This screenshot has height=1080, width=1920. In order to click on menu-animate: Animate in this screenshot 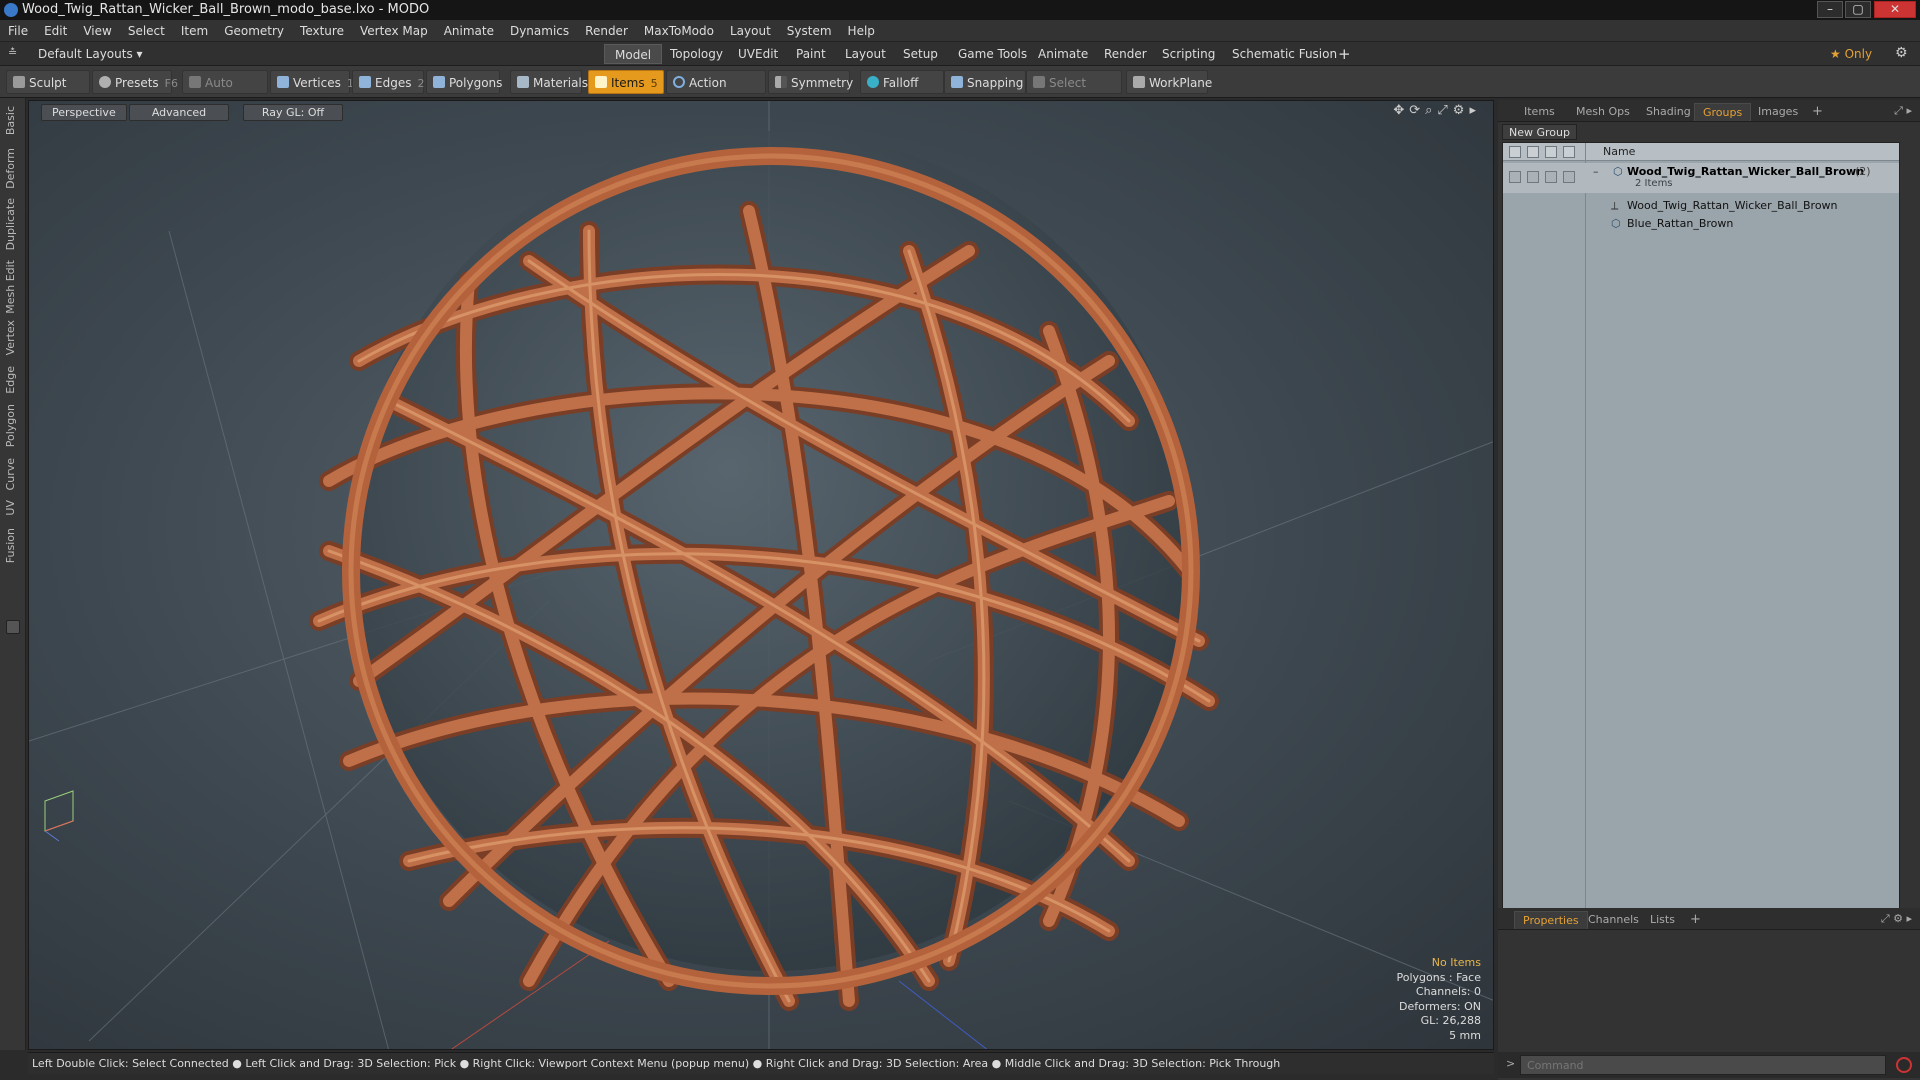, I will do `click(469, 31)`.